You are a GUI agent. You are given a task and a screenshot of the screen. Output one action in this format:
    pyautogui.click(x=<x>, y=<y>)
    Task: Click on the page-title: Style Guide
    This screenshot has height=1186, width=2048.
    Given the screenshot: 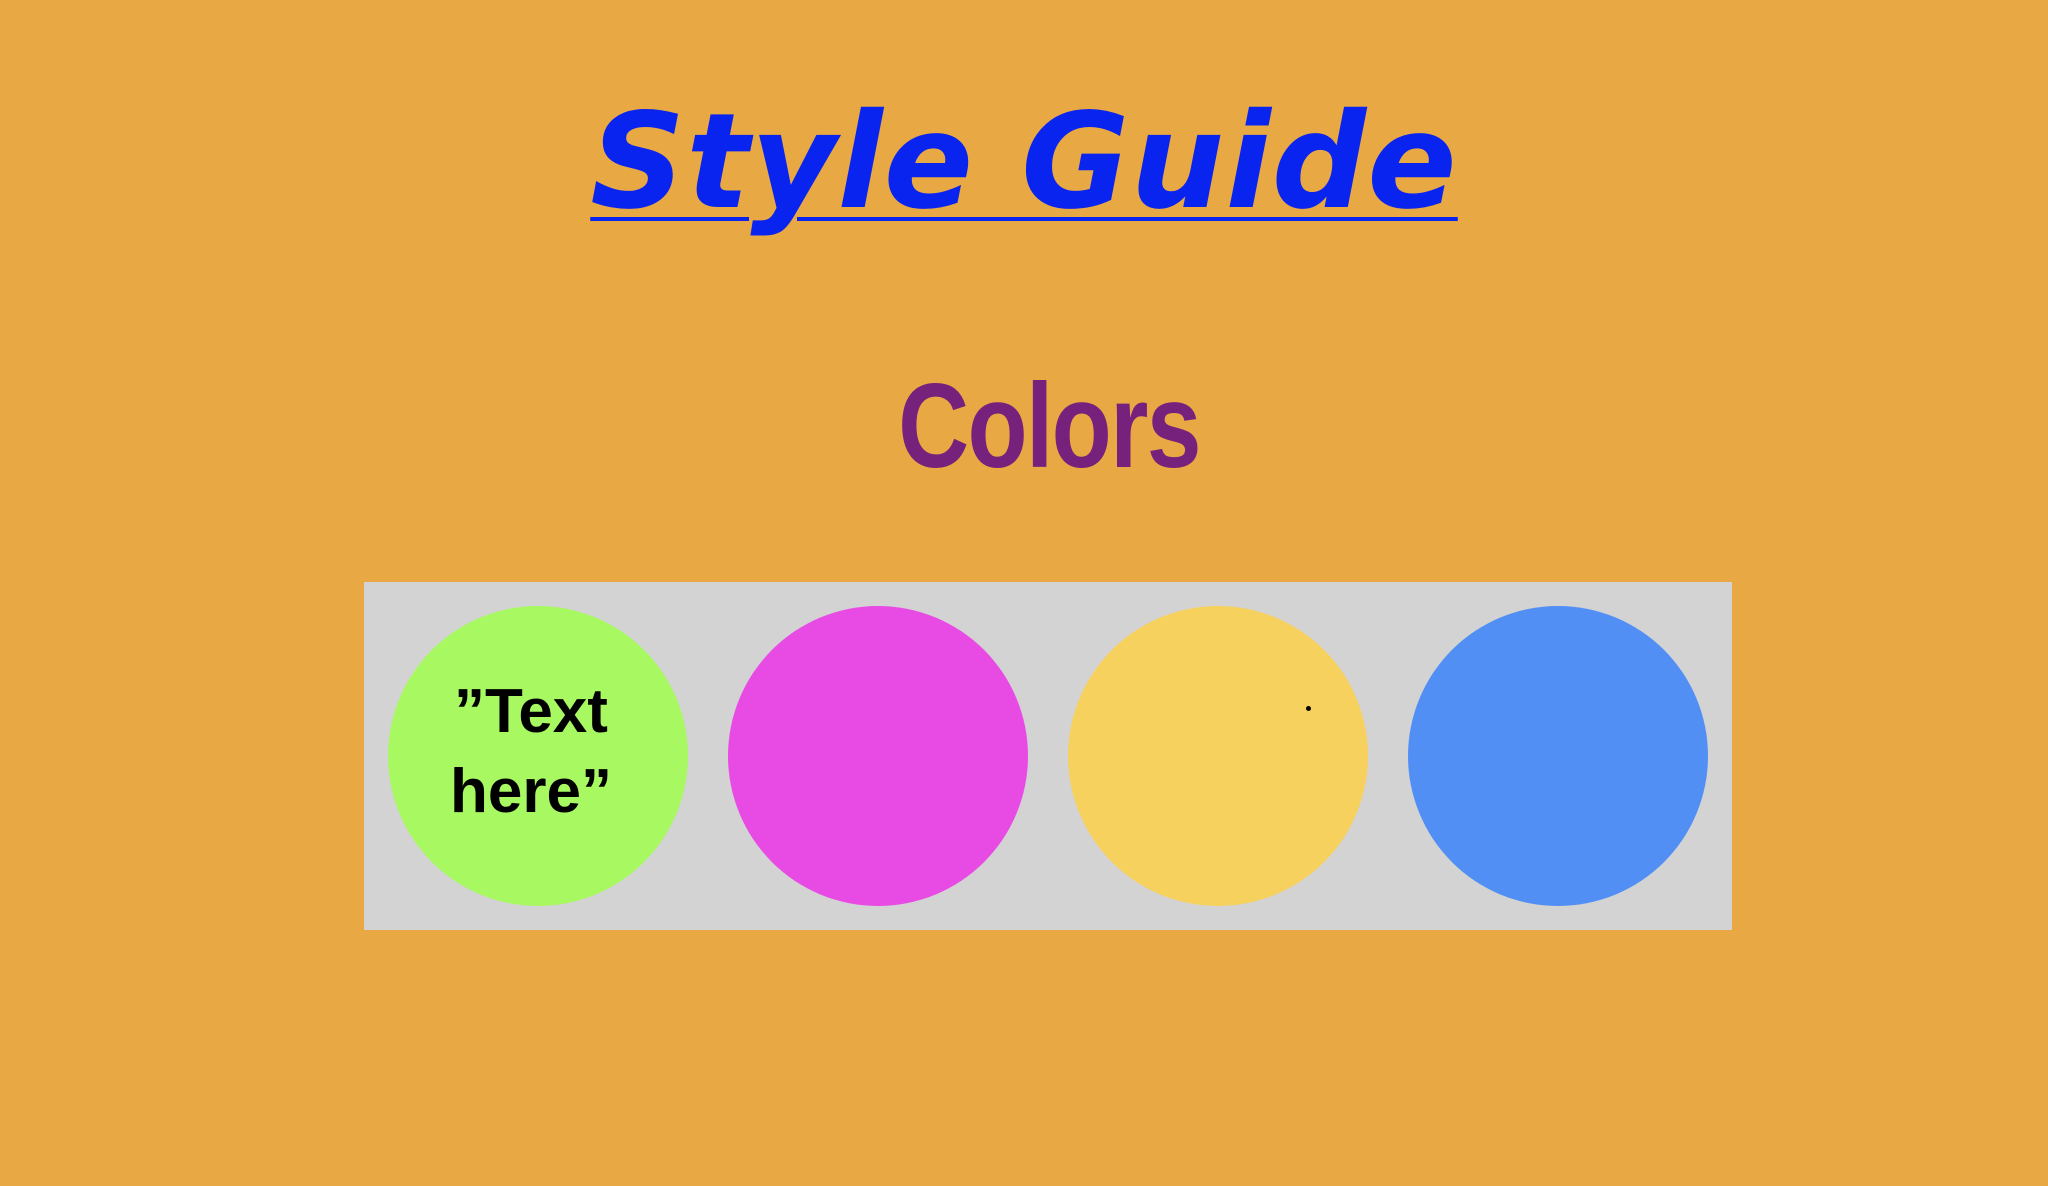 What is the action you would take?
    pyautogui.click(x=1024, y=162)
    